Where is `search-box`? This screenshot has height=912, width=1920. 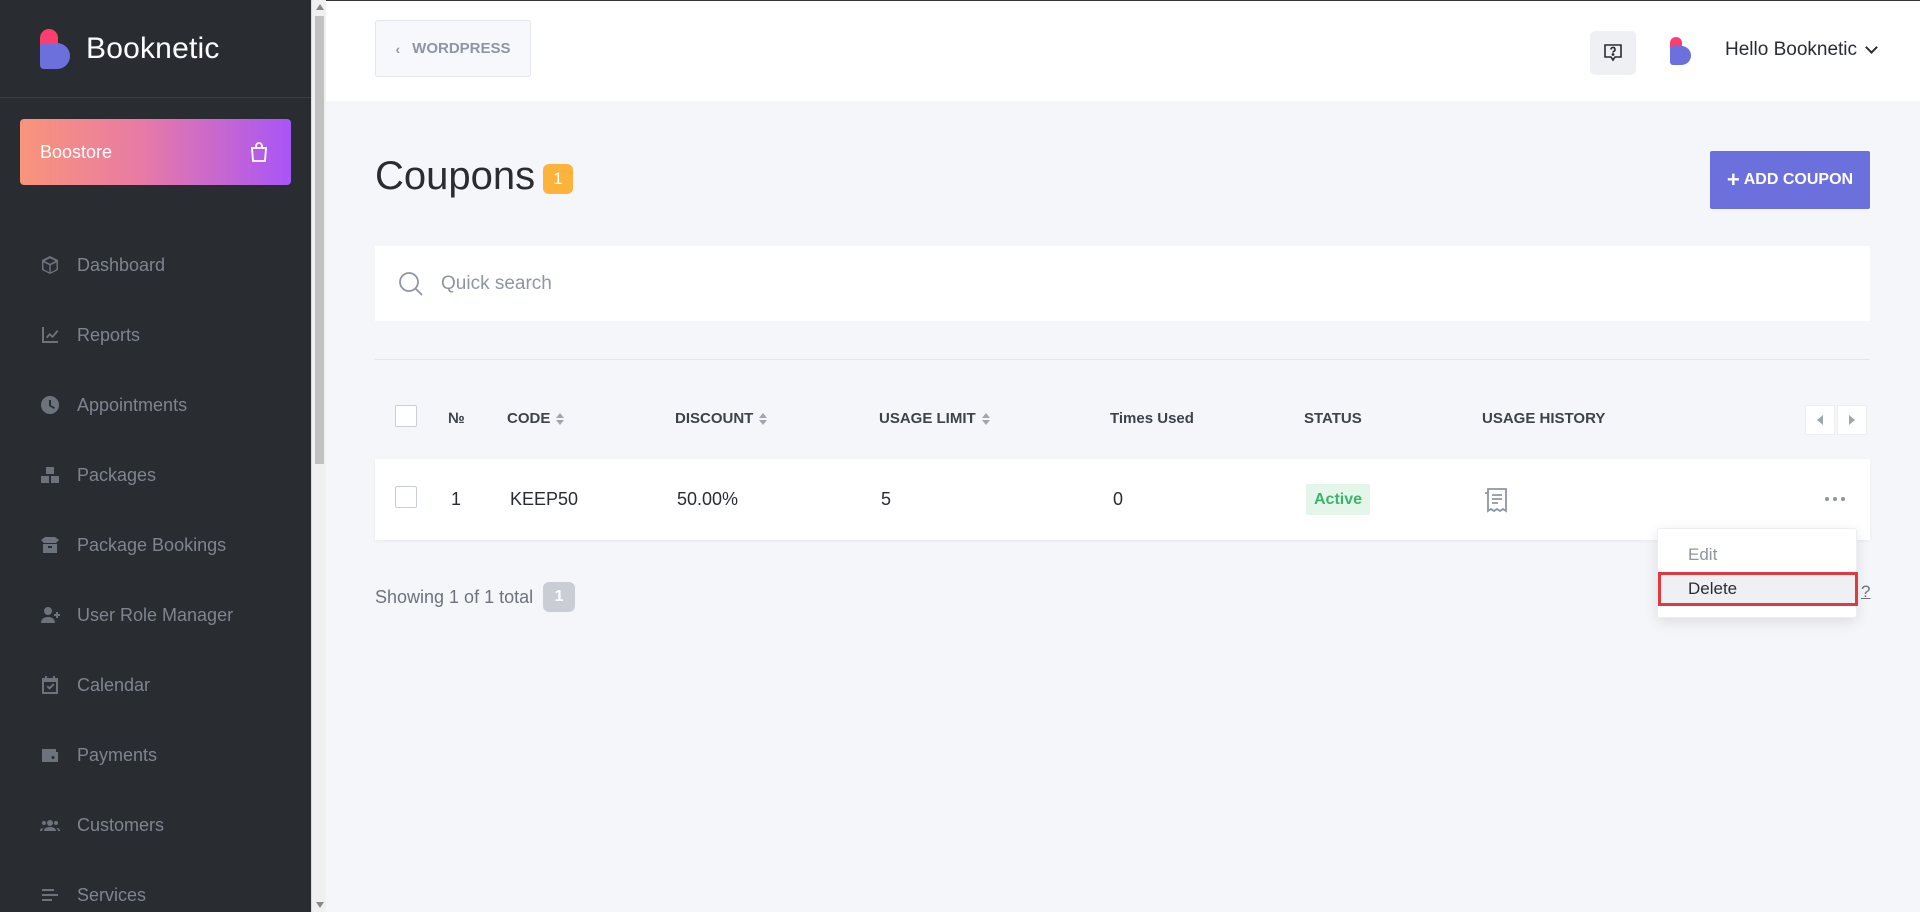 search-box is located at coordinates (1122, 283).